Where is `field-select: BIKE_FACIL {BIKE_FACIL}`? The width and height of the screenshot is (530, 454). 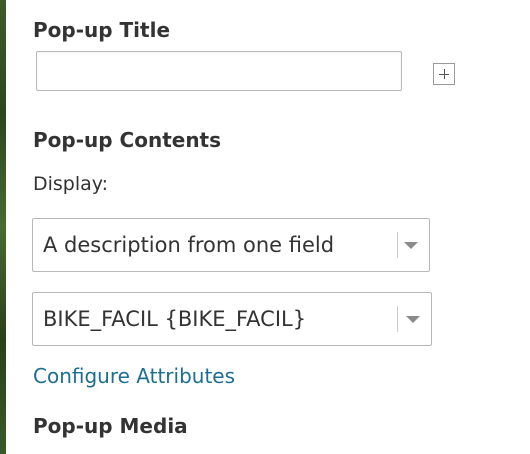
field-select: BIKE_FACIL {BIKE_FACIL} is located at coordinates (232, 319).